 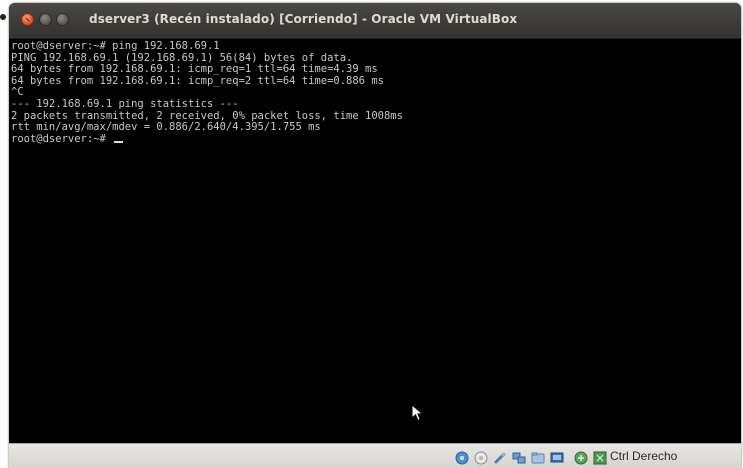 I want to click on terminal-prompt: root@dserver:~#, so click(x=62, y=138).